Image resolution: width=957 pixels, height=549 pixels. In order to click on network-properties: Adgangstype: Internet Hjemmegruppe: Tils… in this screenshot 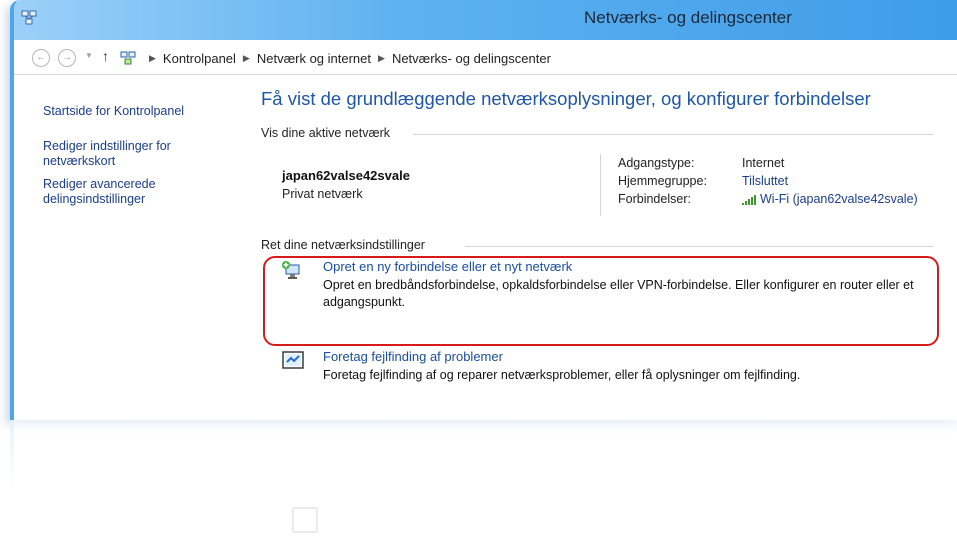, I will do `click(768, 181)`.